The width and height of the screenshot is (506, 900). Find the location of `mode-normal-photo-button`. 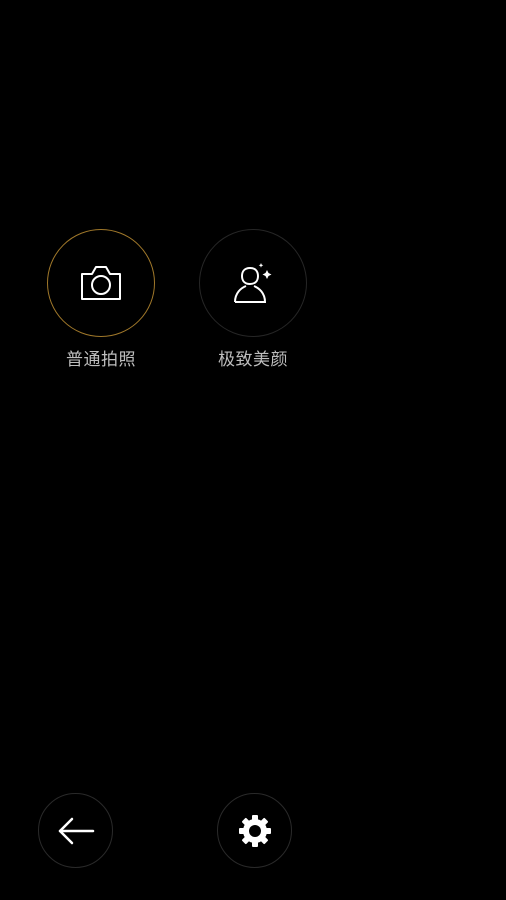

mode-normal-photo-button is located at coordinates (101, 283).